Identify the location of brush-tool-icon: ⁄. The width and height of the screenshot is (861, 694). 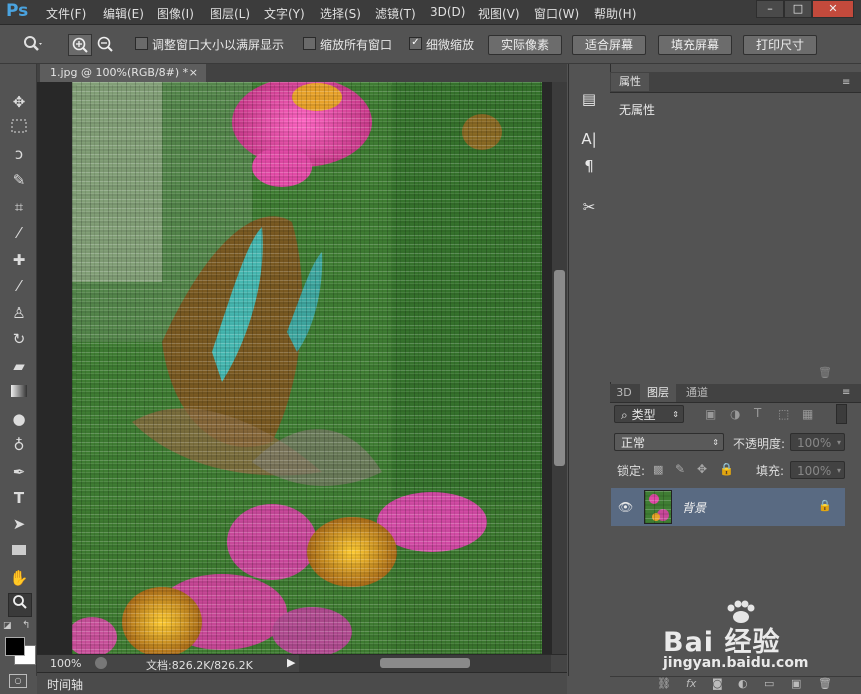
(19, 286).